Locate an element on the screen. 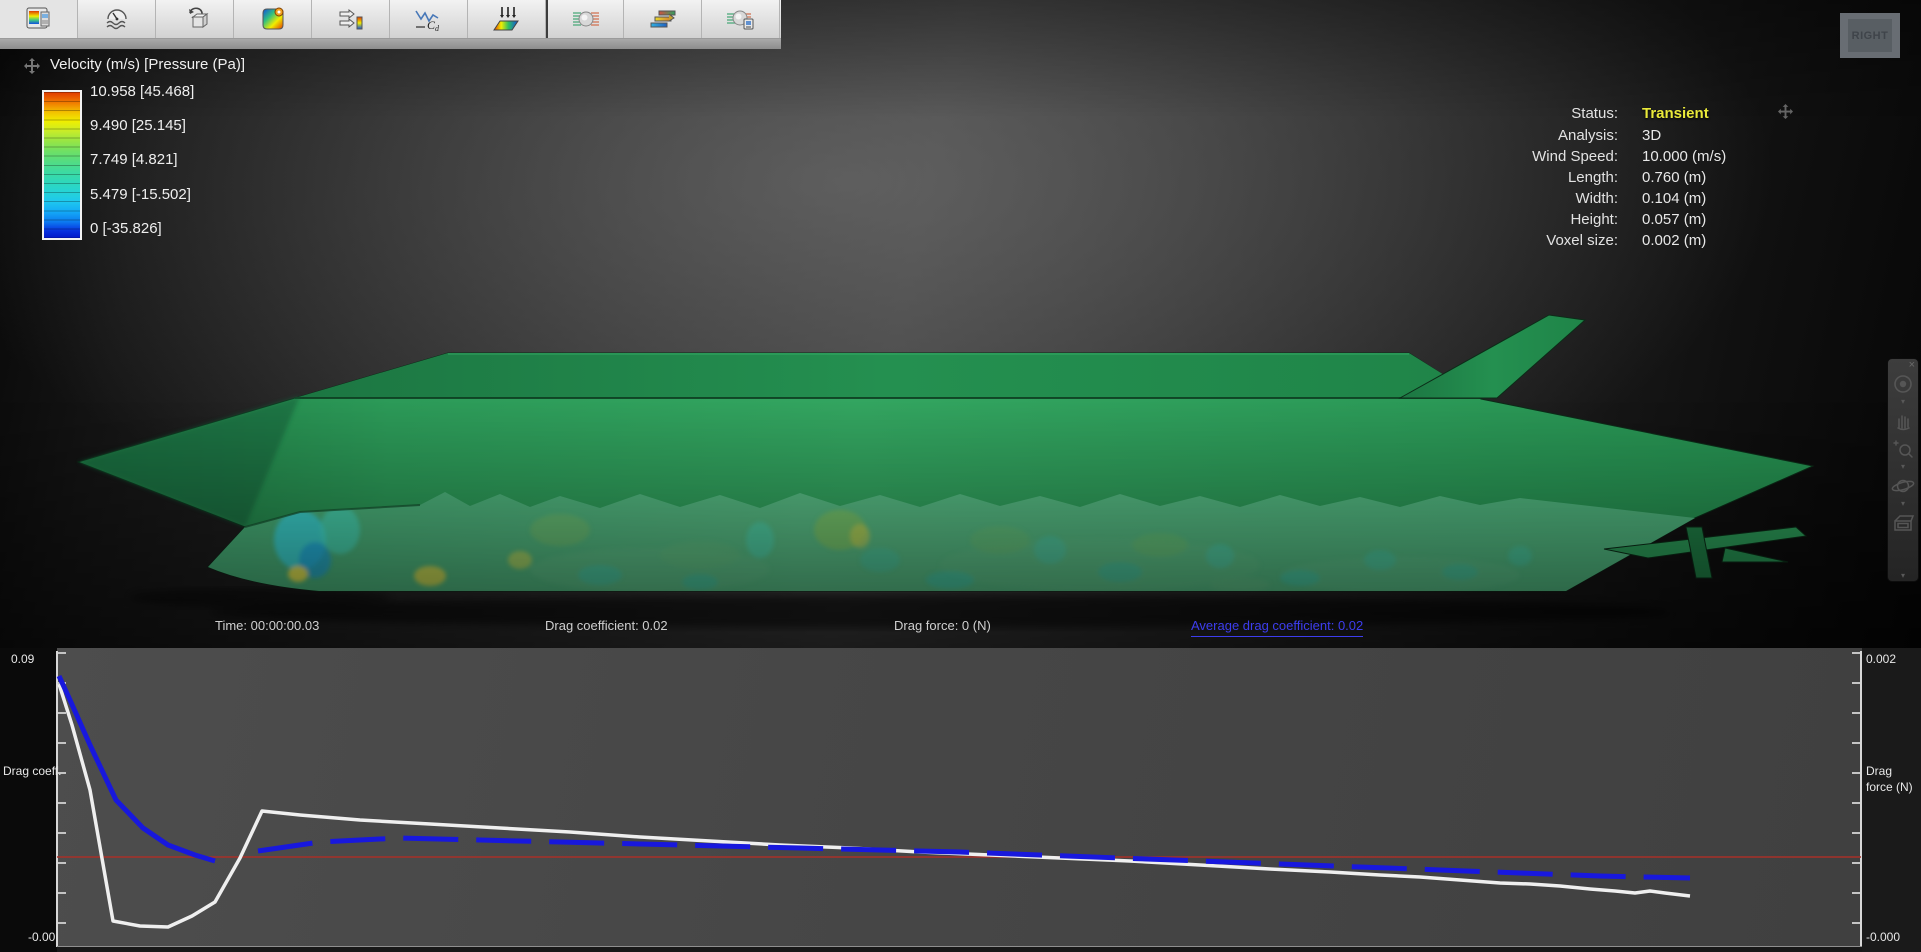 This screenshot has width=1921, height=952. flow-lines-icon is located at coordinates (351, 19).